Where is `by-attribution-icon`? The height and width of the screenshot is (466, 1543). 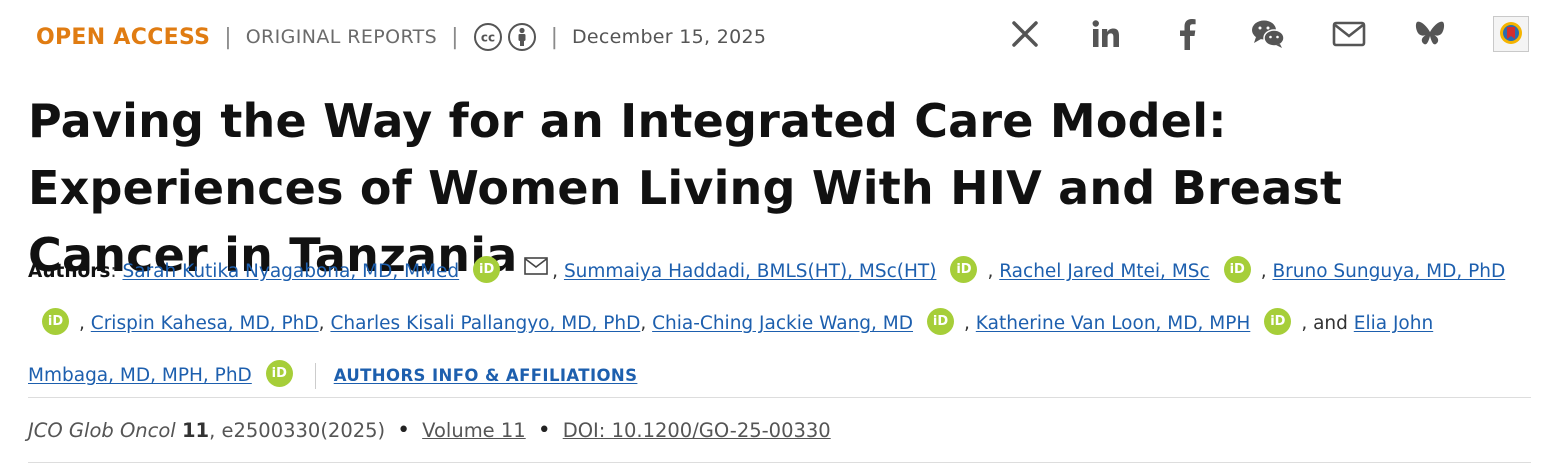
by-attribution-icon is located at coordinates (521, 37).